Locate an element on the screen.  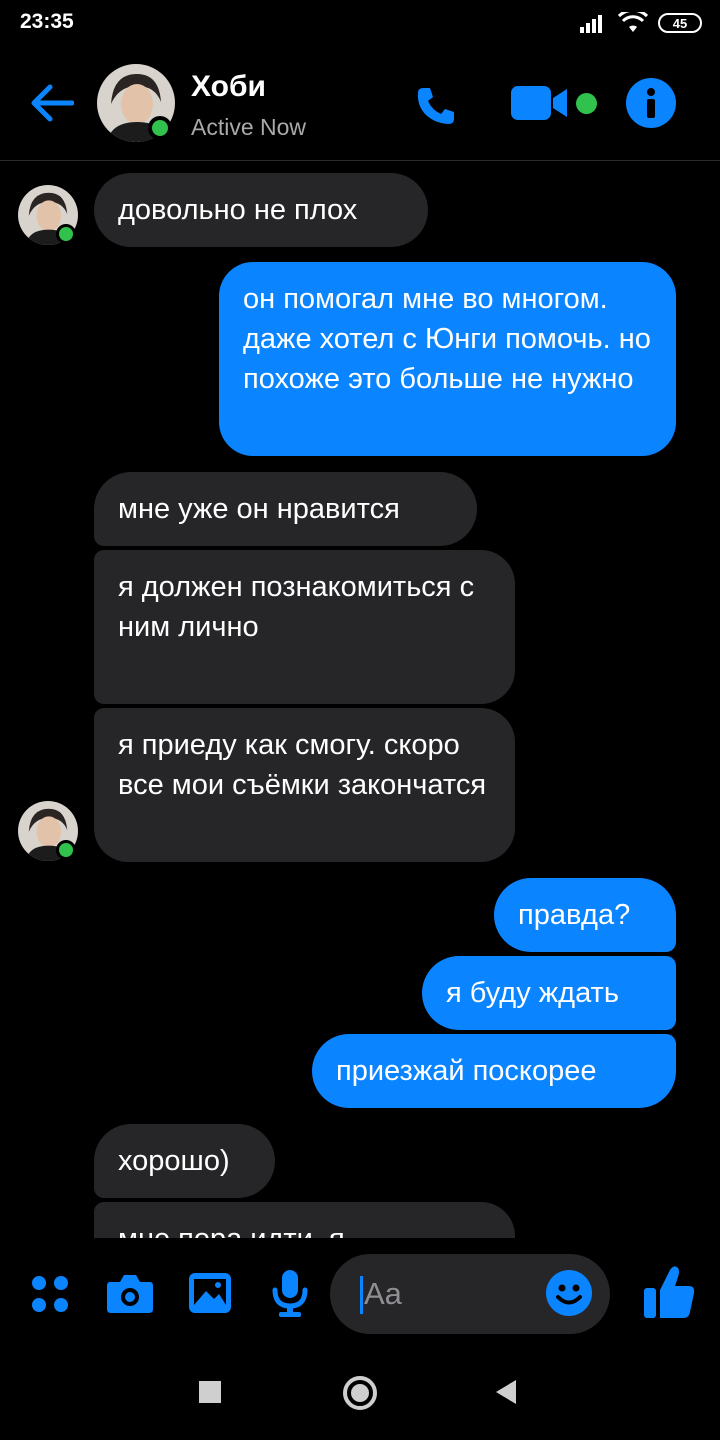
message-bubble-incoming: мне уже он нравится is located at coordinates (285, 509).